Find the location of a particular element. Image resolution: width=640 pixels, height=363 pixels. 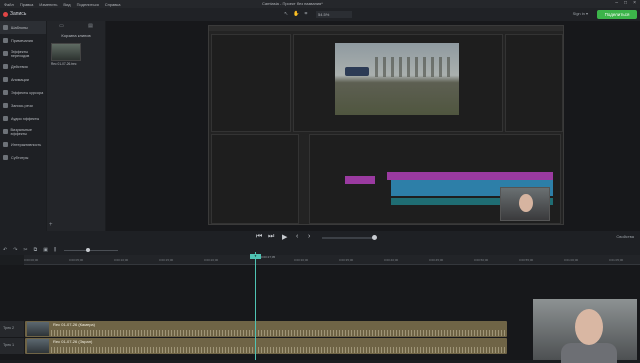

ruler-tick: 0:00:40;00 is located at coordinates (391, 260).